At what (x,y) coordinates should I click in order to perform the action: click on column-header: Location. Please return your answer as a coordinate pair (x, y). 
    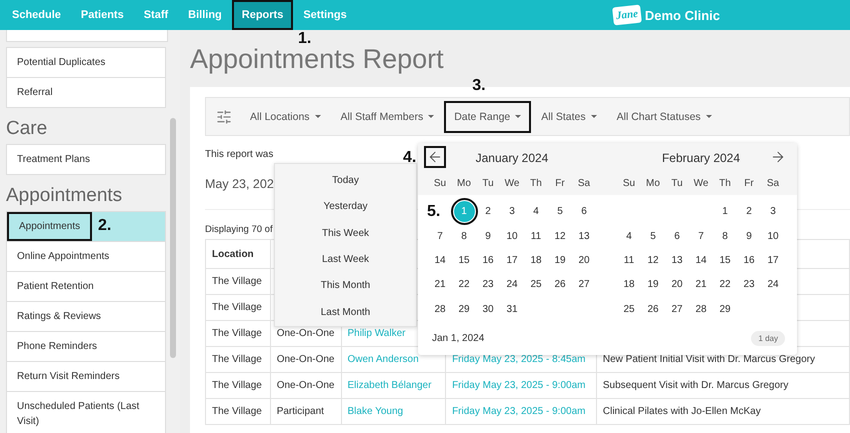
    Looking at the image, I should click on (238, 254).